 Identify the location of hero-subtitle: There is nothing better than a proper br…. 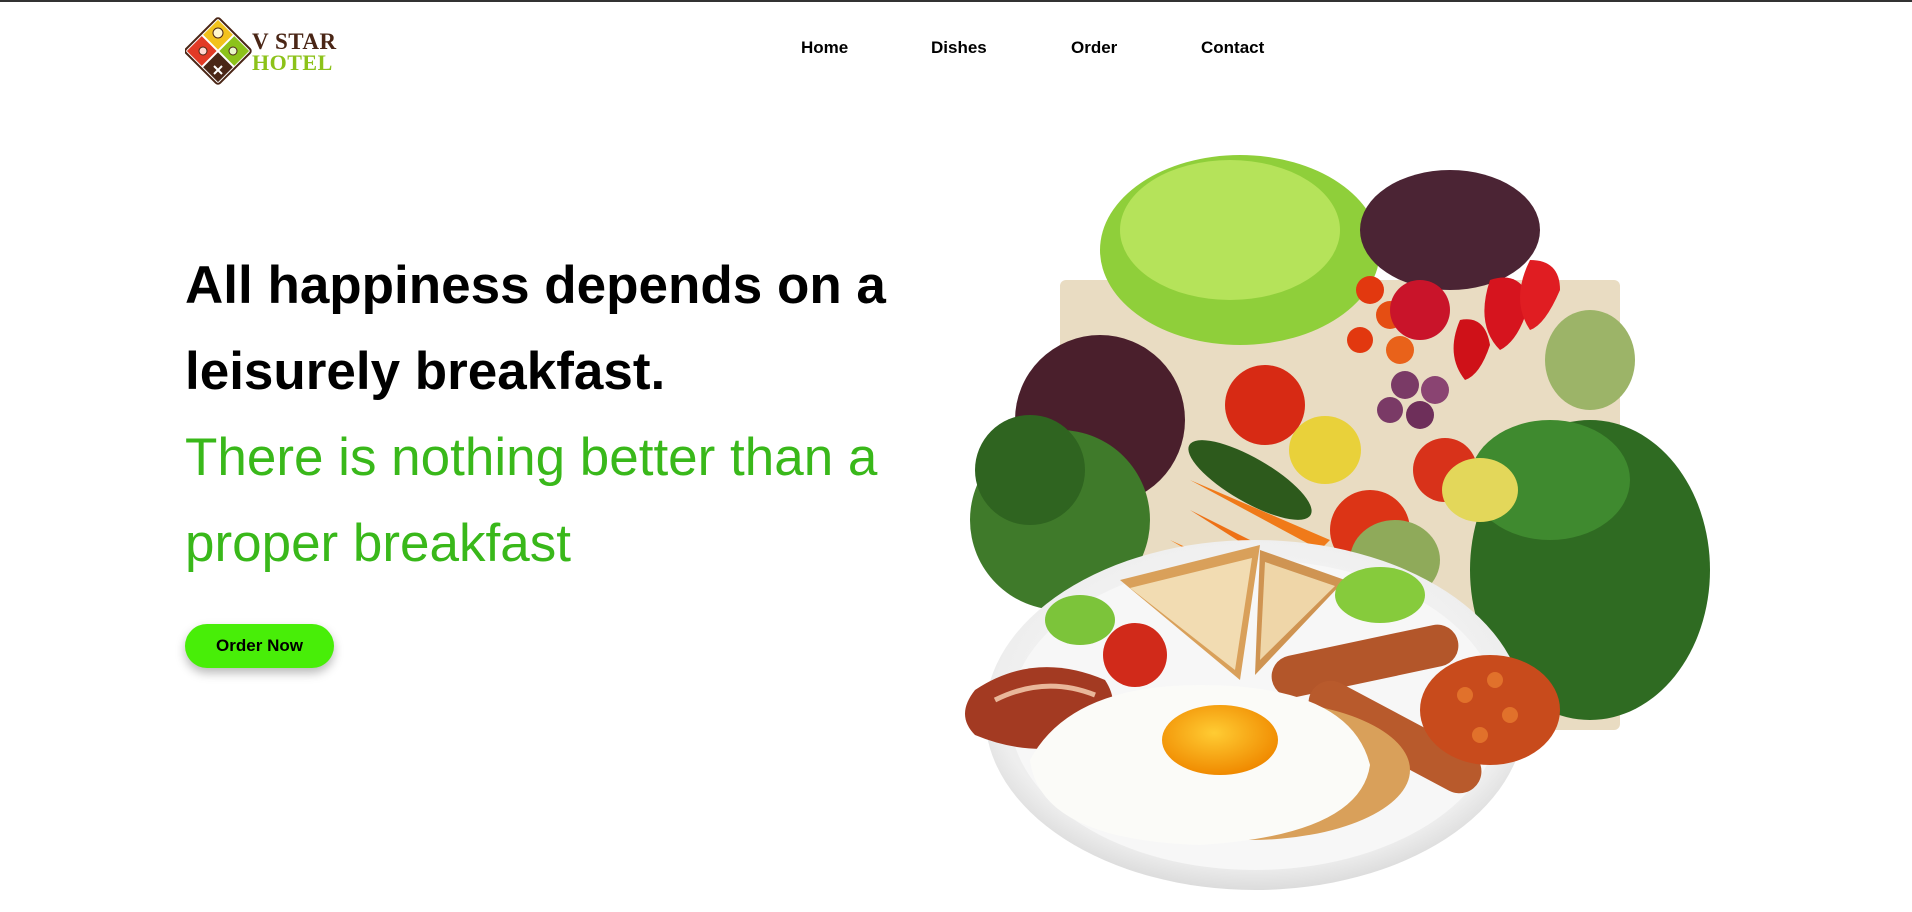
(531, 500).